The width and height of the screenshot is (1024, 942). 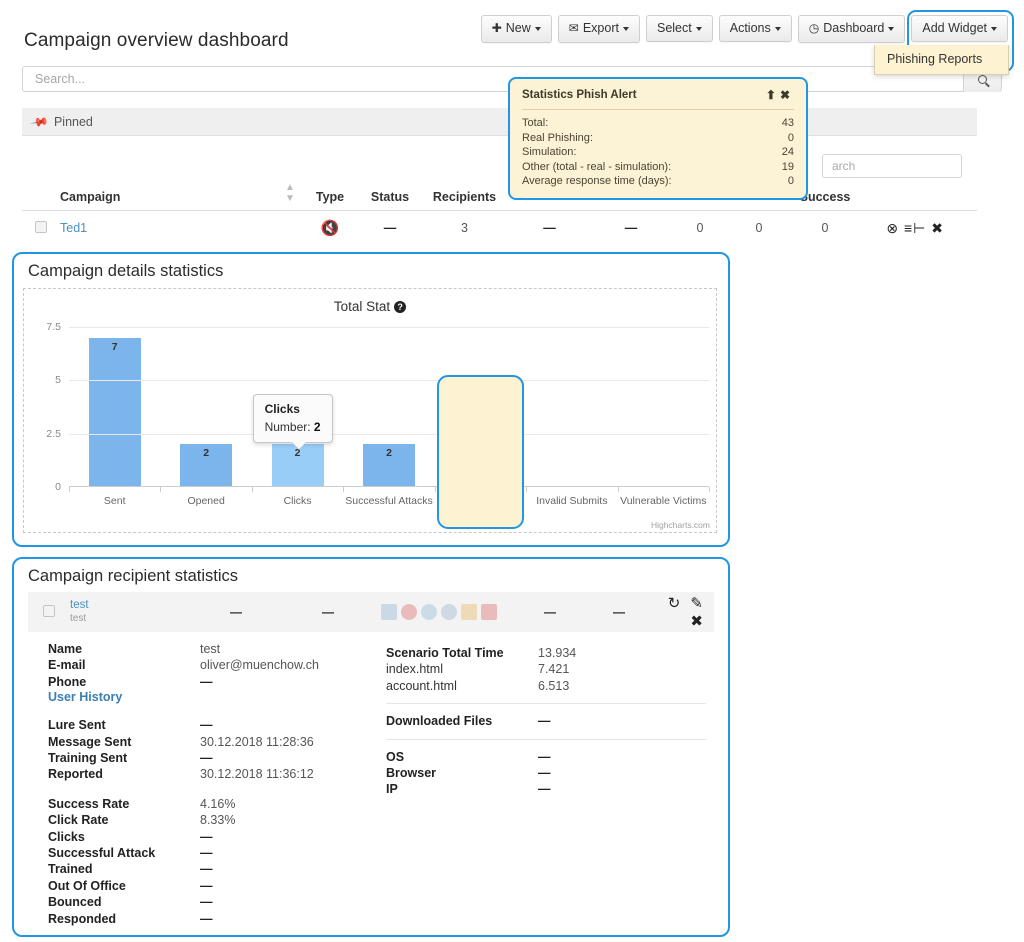 What do you see at coordinates (546, 739) in the screenshot?
I see `divider` at bounding box center [546, 739].